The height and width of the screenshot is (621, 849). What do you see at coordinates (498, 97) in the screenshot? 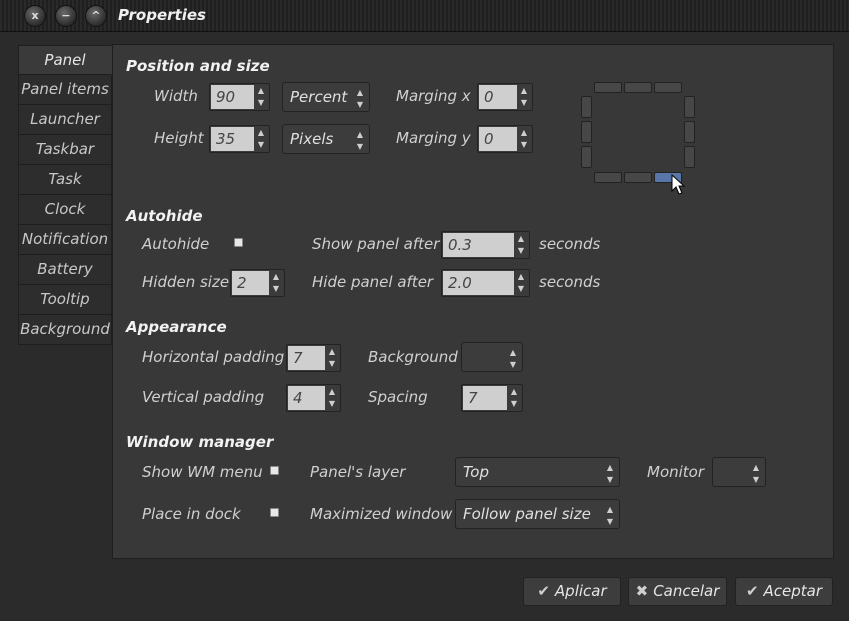
I see `marging-x-value: 0` at bounding box center [498, 97].